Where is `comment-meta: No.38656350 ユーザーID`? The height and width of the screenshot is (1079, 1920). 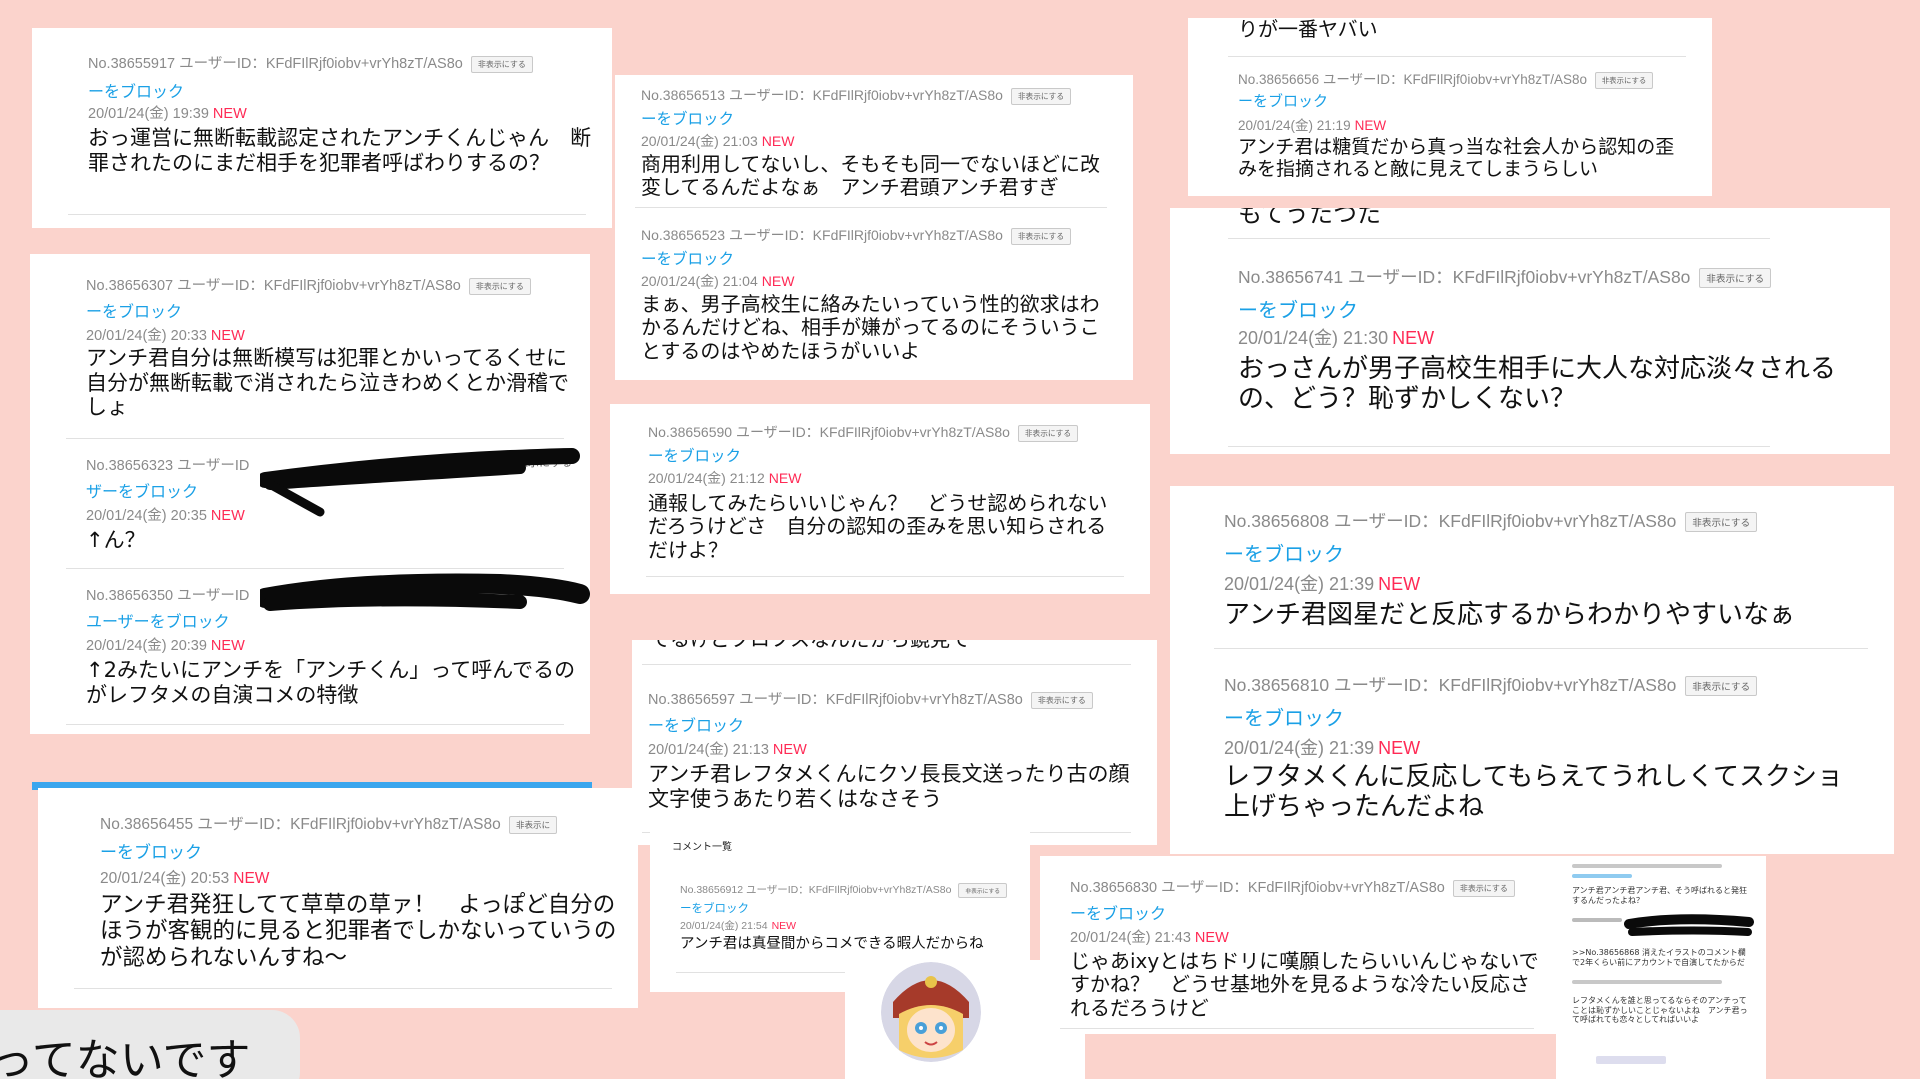 comment-meta: No.38656350 ユーザーID is located at coordinates (167, 594).